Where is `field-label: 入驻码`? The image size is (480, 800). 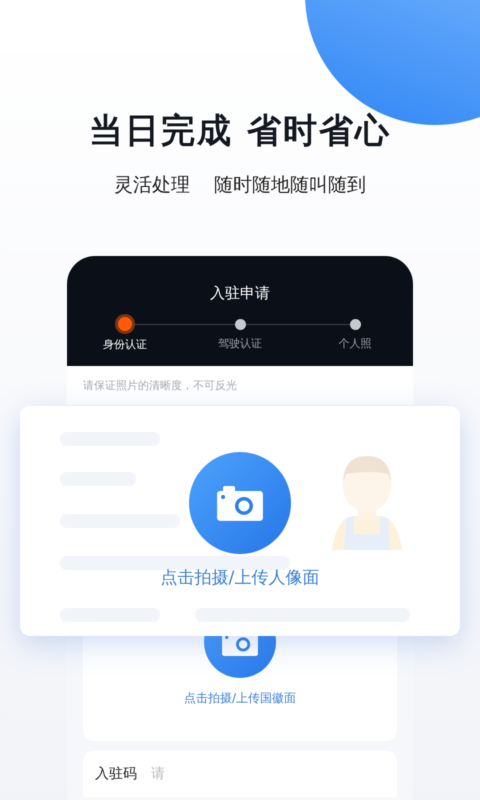
field-label: 入驻码 is located at coordinates (117, 774).